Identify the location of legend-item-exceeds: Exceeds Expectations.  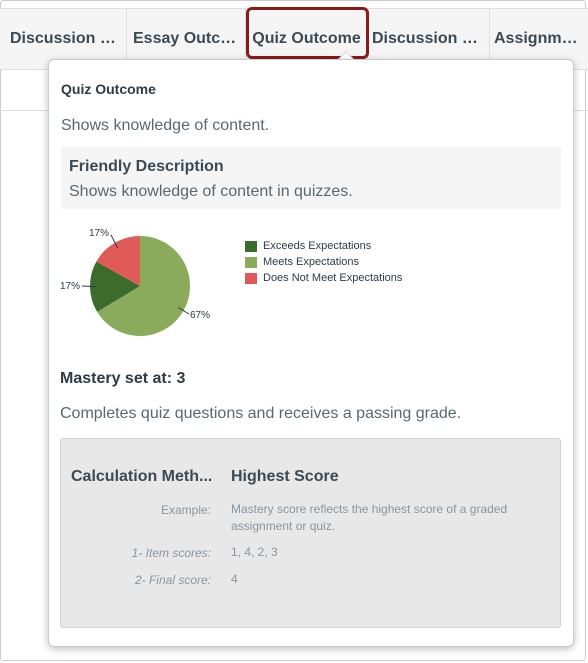
(323, 246).